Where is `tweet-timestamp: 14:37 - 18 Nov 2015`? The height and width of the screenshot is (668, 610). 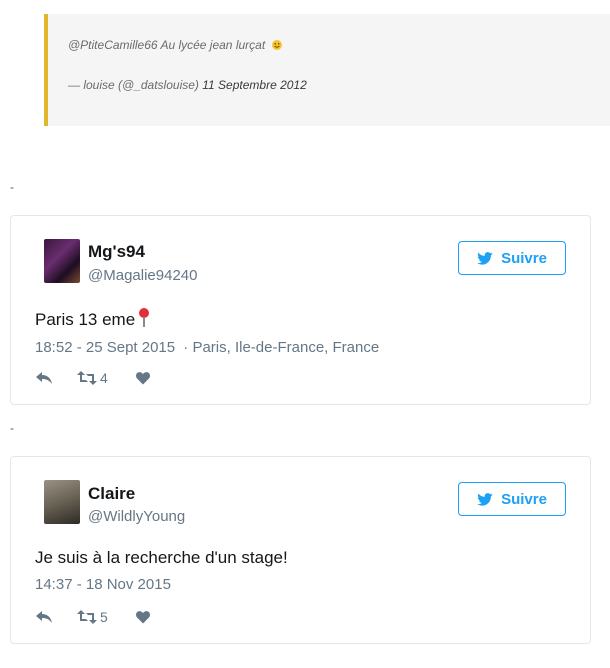 tweet-timestamp: 14:37 - 18 Nov 2015 is located at coordinates (103, 584).